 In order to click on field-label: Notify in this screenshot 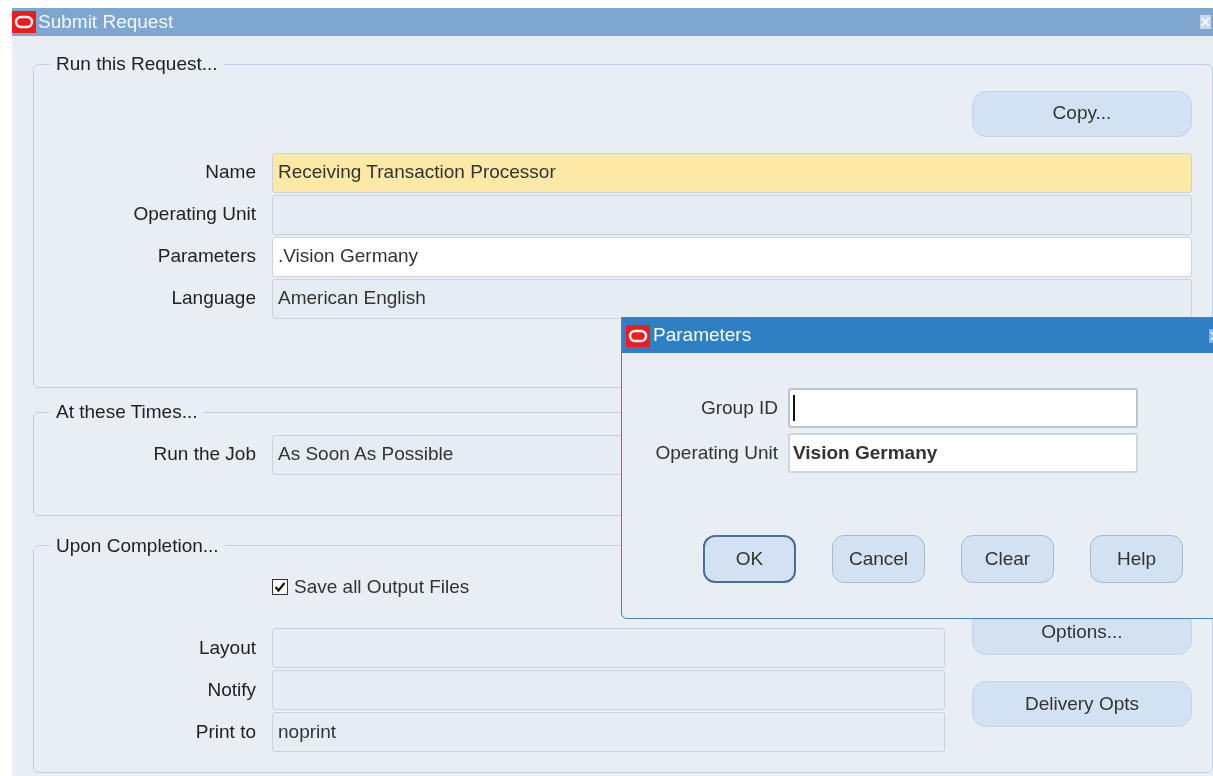, I will do `click(231, 689)`.